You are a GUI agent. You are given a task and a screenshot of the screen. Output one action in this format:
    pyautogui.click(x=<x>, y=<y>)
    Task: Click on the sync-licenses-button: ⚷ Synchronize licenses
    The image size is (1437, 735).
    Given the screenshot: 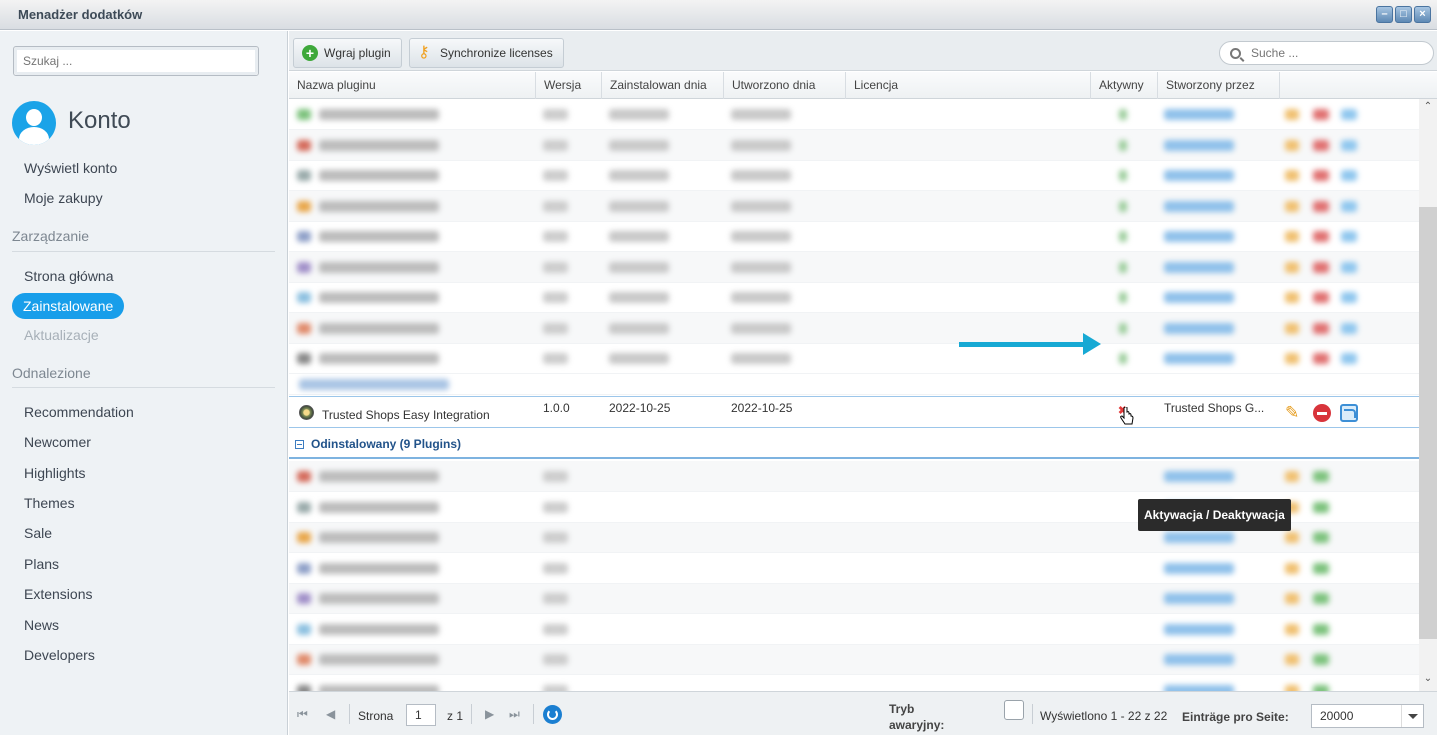 What is the action you would take?
    pyautogui.click(x=486, y=53)
    